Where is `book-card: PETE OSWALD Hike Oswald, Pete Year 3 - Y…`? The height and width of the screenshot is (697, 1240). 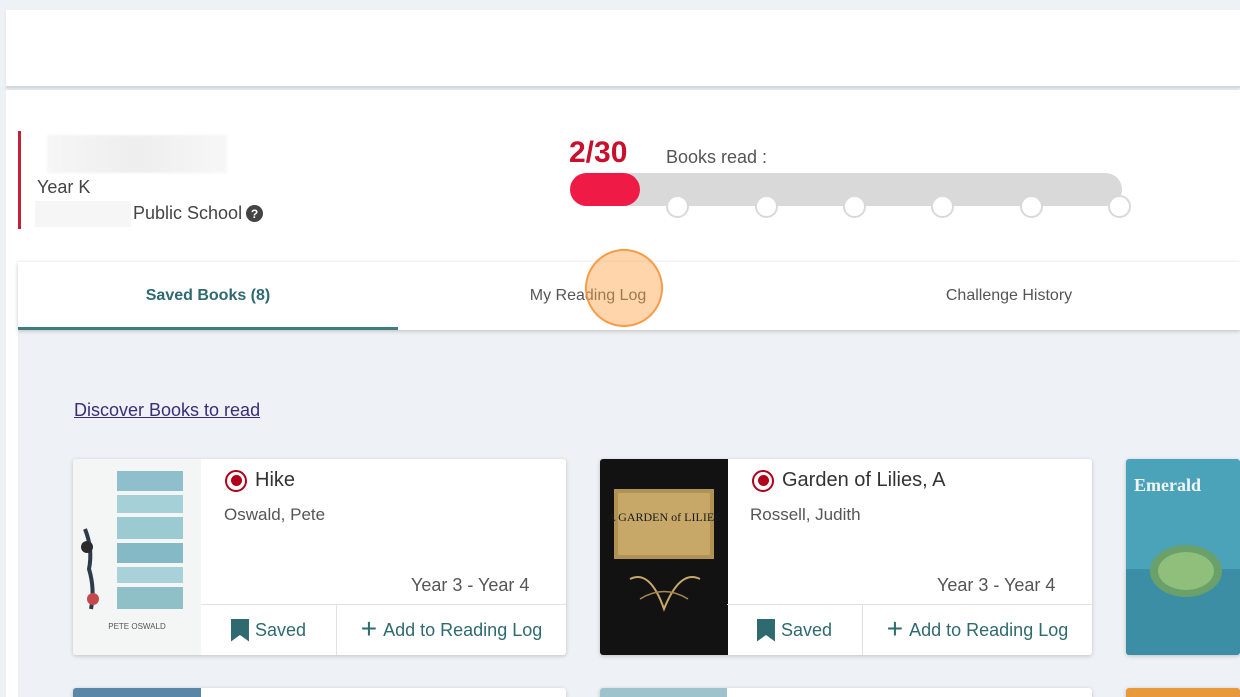
book-card: PETE OSWALD Hike Oswald, Pete Year 3 - Y… is located at coordinates (319, 557).